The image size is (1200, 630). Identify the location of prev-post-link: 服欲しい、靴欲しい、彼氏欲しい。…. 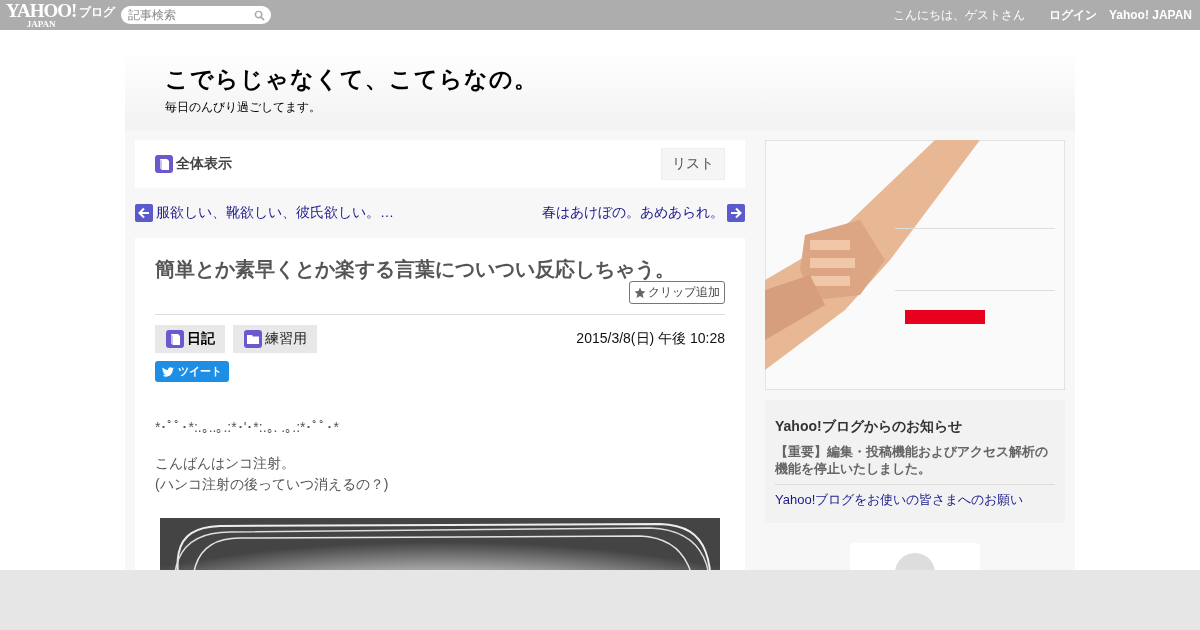
(264, 213).